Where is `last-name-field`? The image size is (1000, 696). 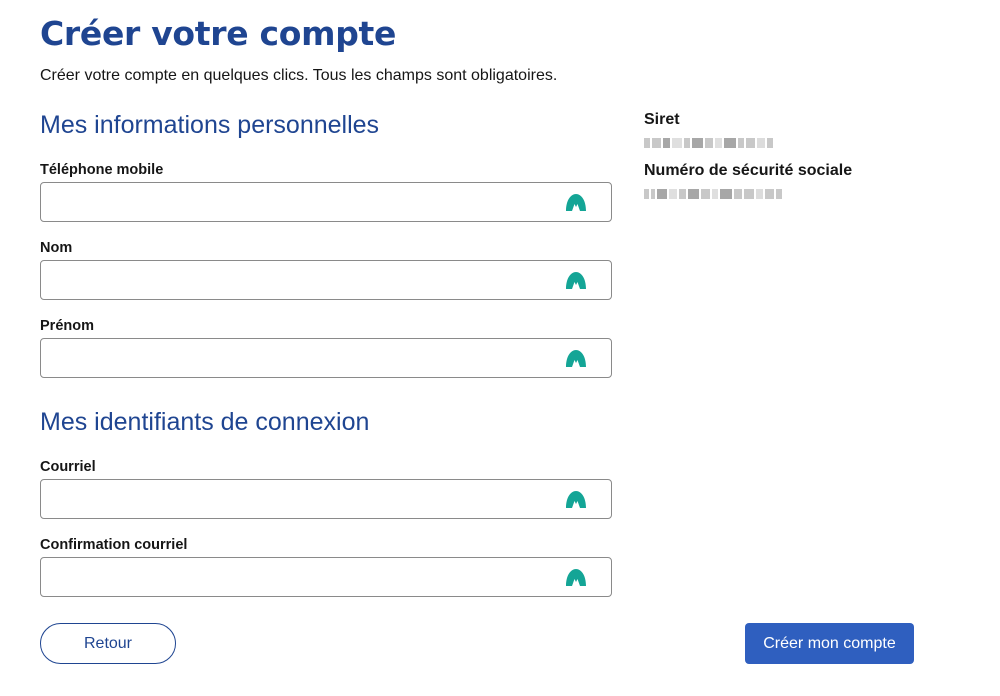
last-name-field is located at coordinates (326, 280).